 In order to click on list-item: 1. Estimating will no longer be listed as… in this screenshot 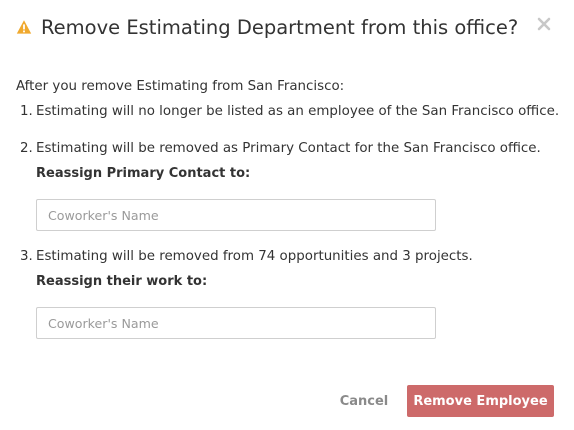, I will do `click(289, 111)`.